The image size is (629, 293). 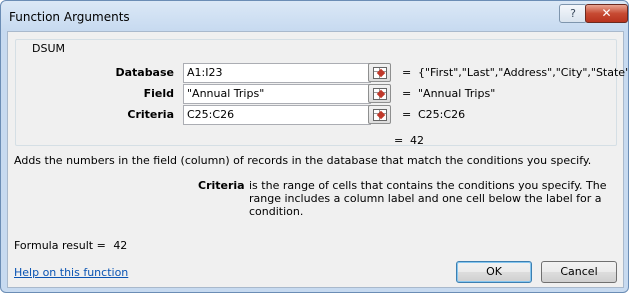 I want to click on ok-button: OK, so click(x=494, y=272).